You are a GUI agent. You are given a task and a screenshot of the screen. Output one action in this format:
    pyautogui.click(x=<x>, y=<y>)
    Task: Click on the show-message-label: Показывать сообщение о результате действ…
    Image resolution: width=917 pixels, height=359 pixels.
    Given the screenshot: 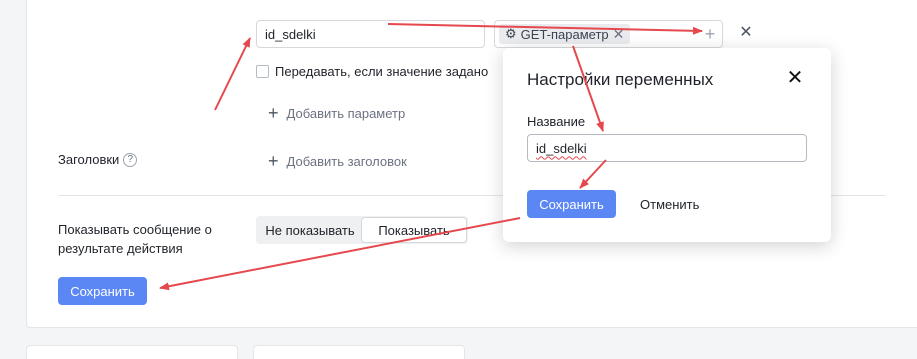 What is the action you would take?
    pyautogui.click(x=135, y=239)
    